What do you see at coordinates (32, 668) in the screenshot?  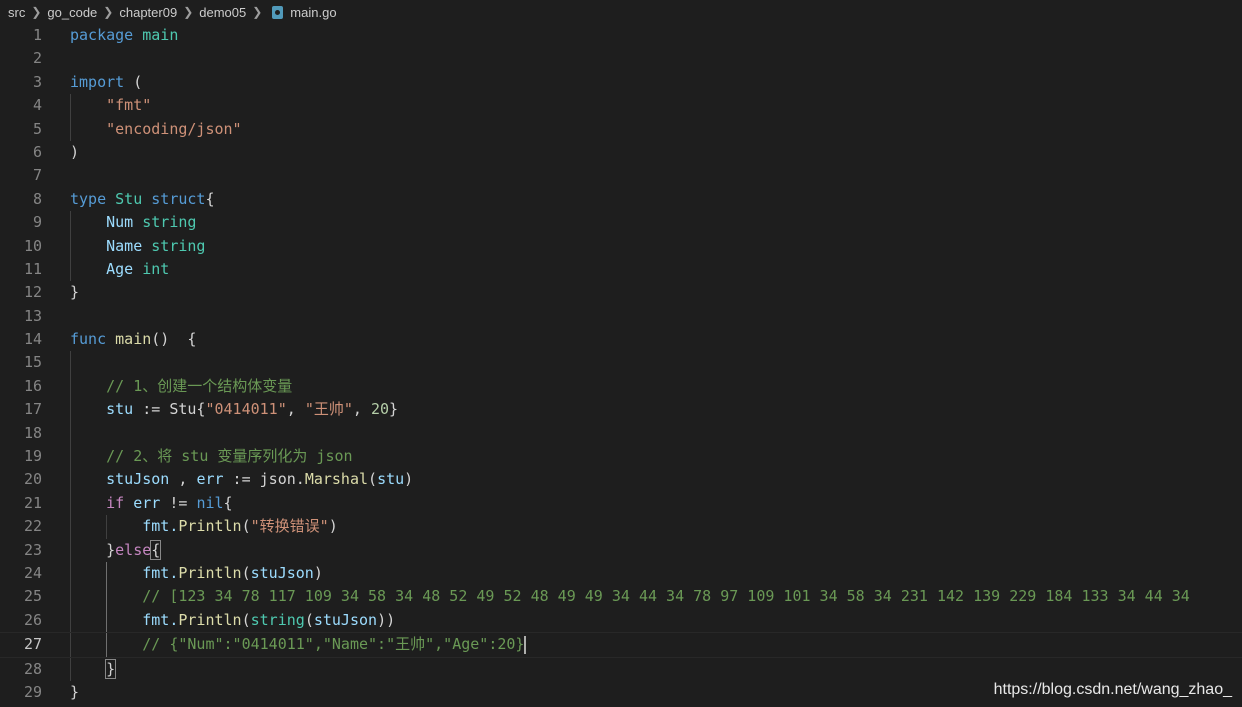 I see `line-number: 28` at bounding box center [32, 668].